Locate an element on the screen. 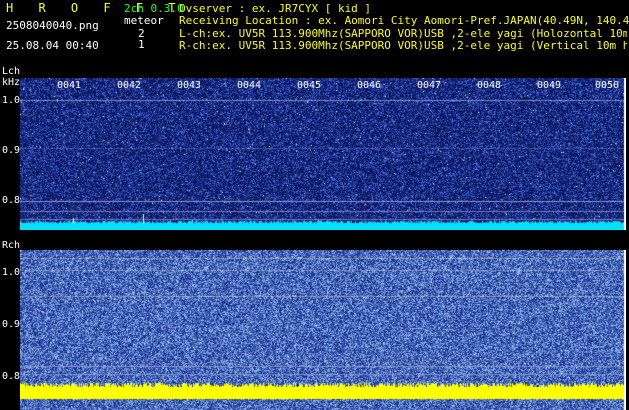 This screenshot has height=410, width=629. time-label: 0046 is located at coordinates (369, 85).